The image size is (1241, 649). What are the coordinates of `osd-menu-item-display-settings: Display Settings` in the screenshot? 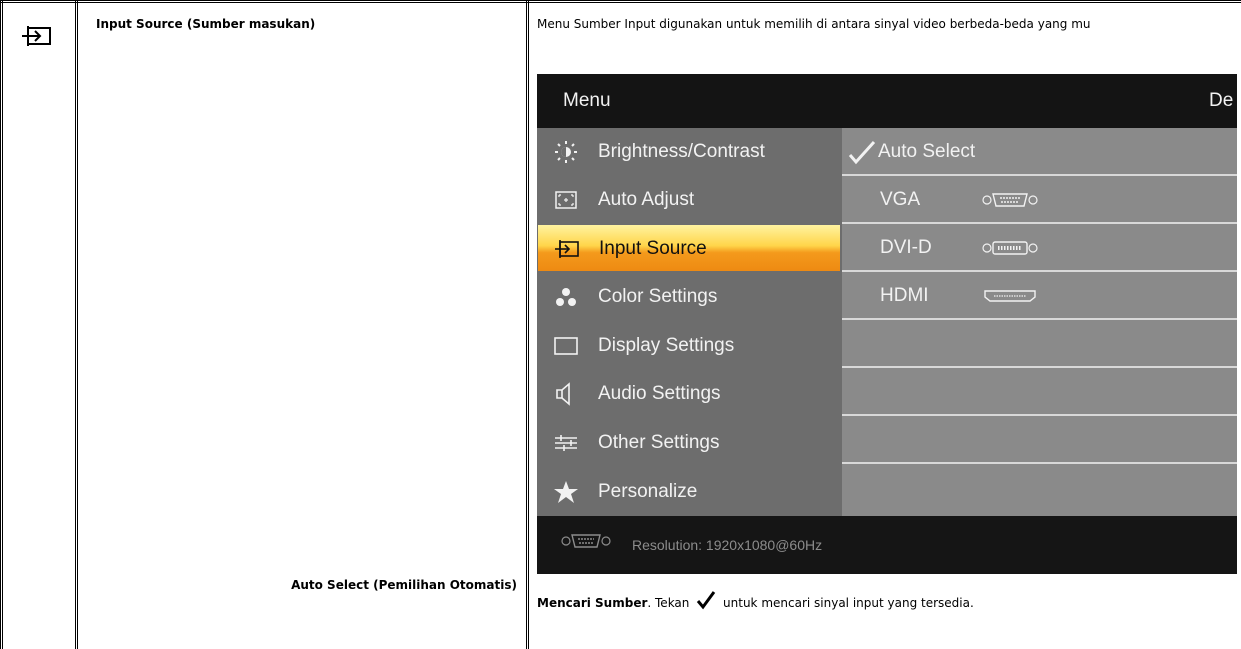 It's located at (689, 346).